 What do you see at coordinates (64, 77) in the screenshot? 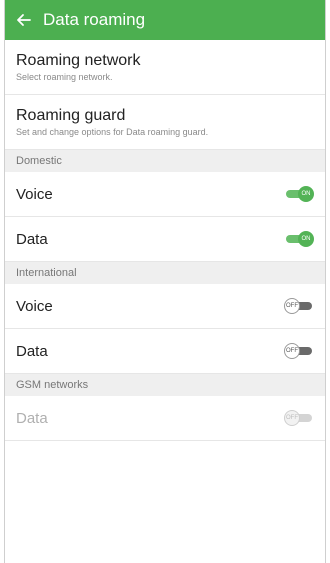
I see `roaming-network-summary: Select roaming network.` at bounding box center [64, 77].